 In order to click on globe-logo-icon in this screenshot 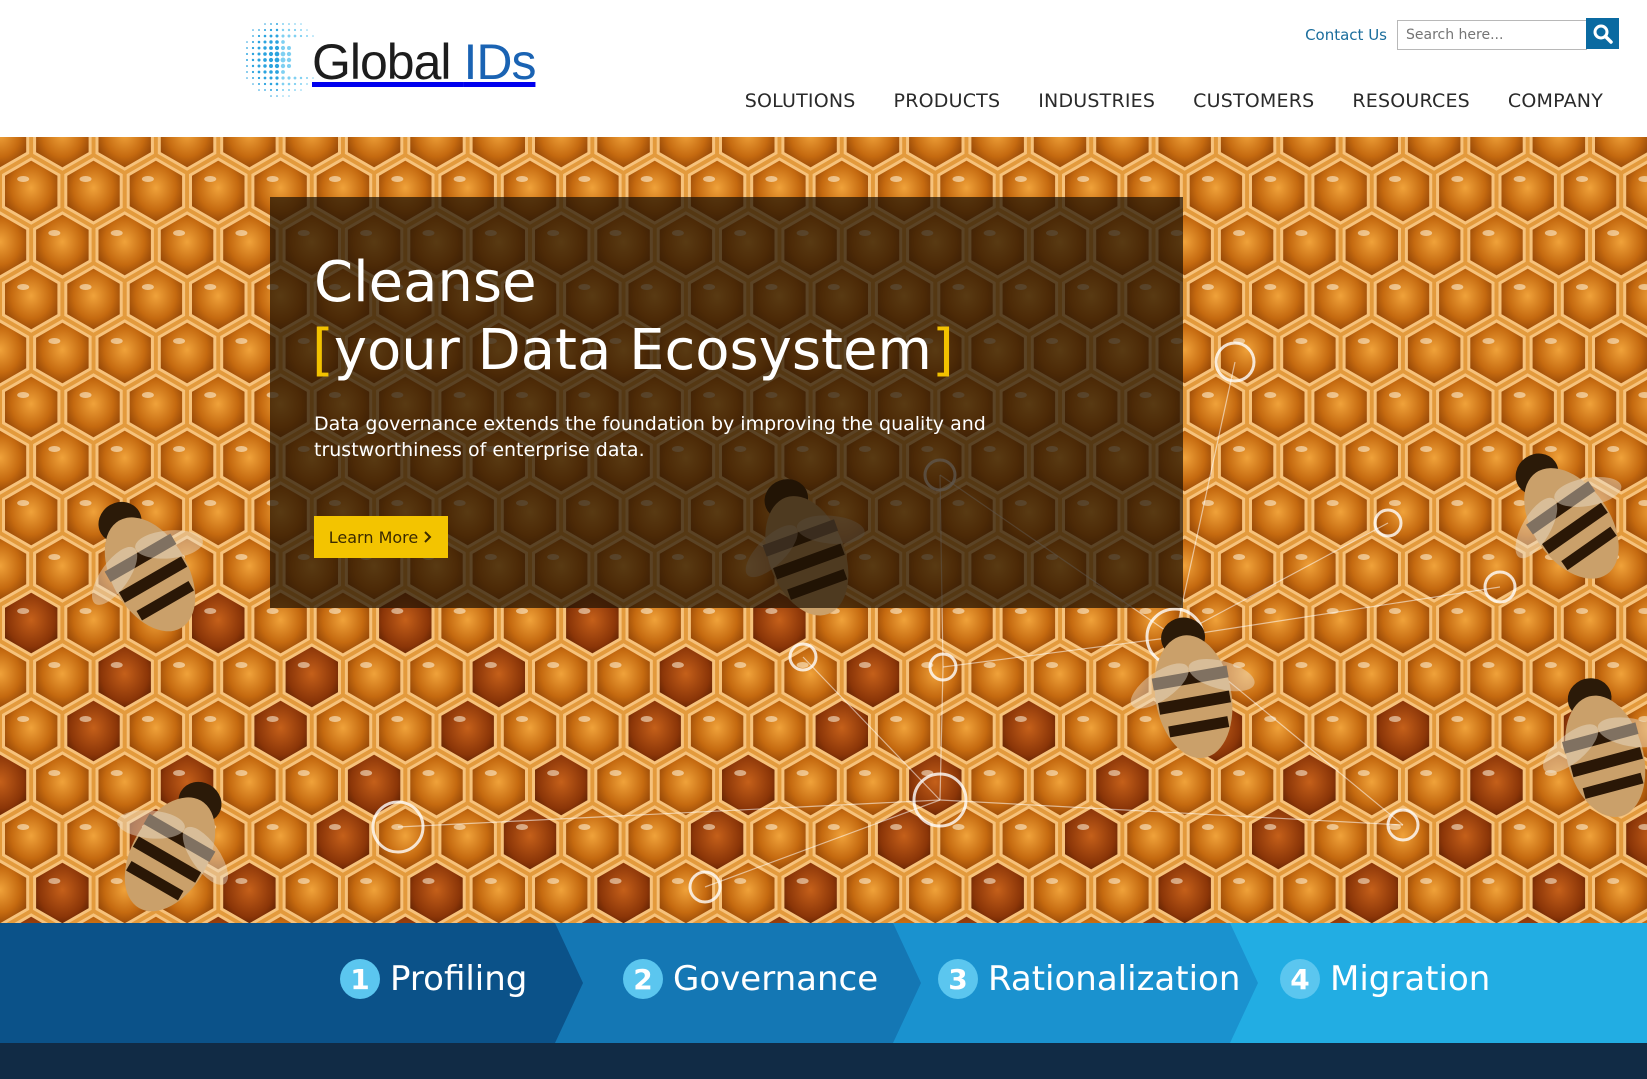, I will do `click(280, 60)`.